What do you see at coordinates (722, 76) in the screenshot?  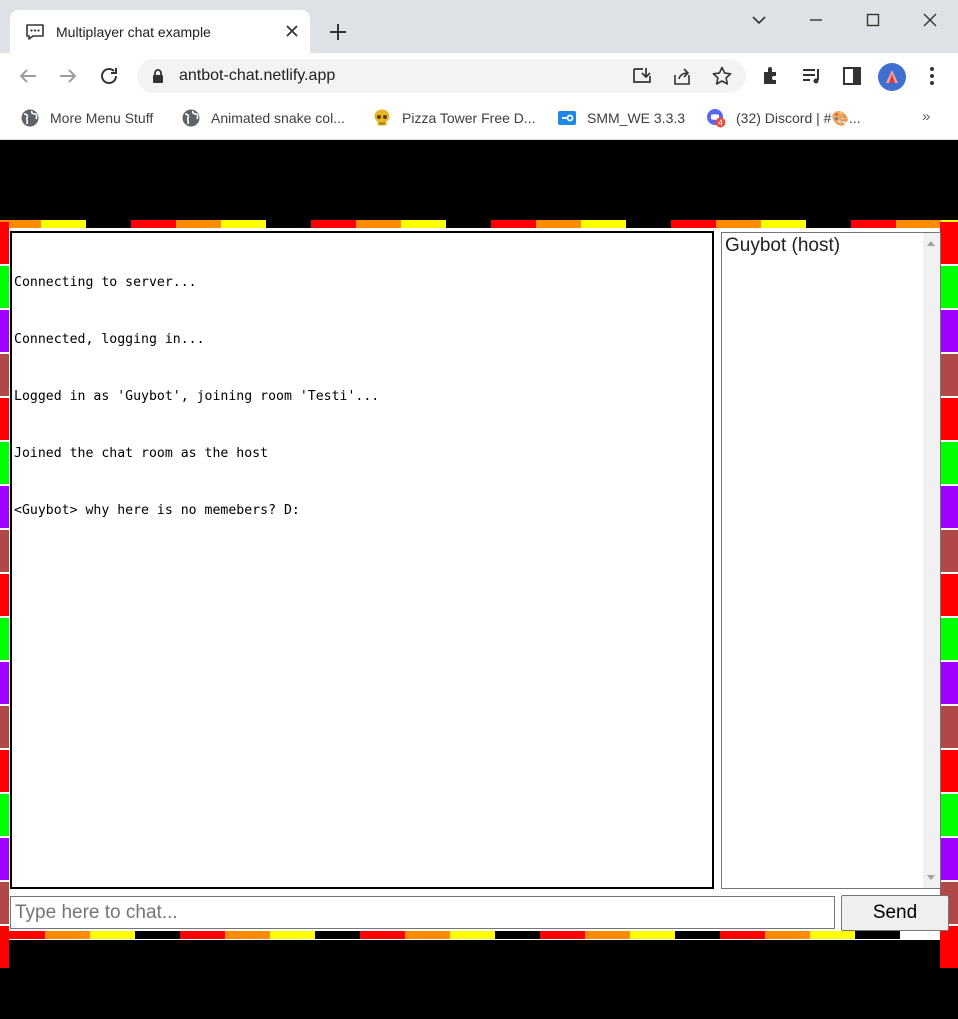 I see `bookmark-star-icon` at bounding box center [722, 76].